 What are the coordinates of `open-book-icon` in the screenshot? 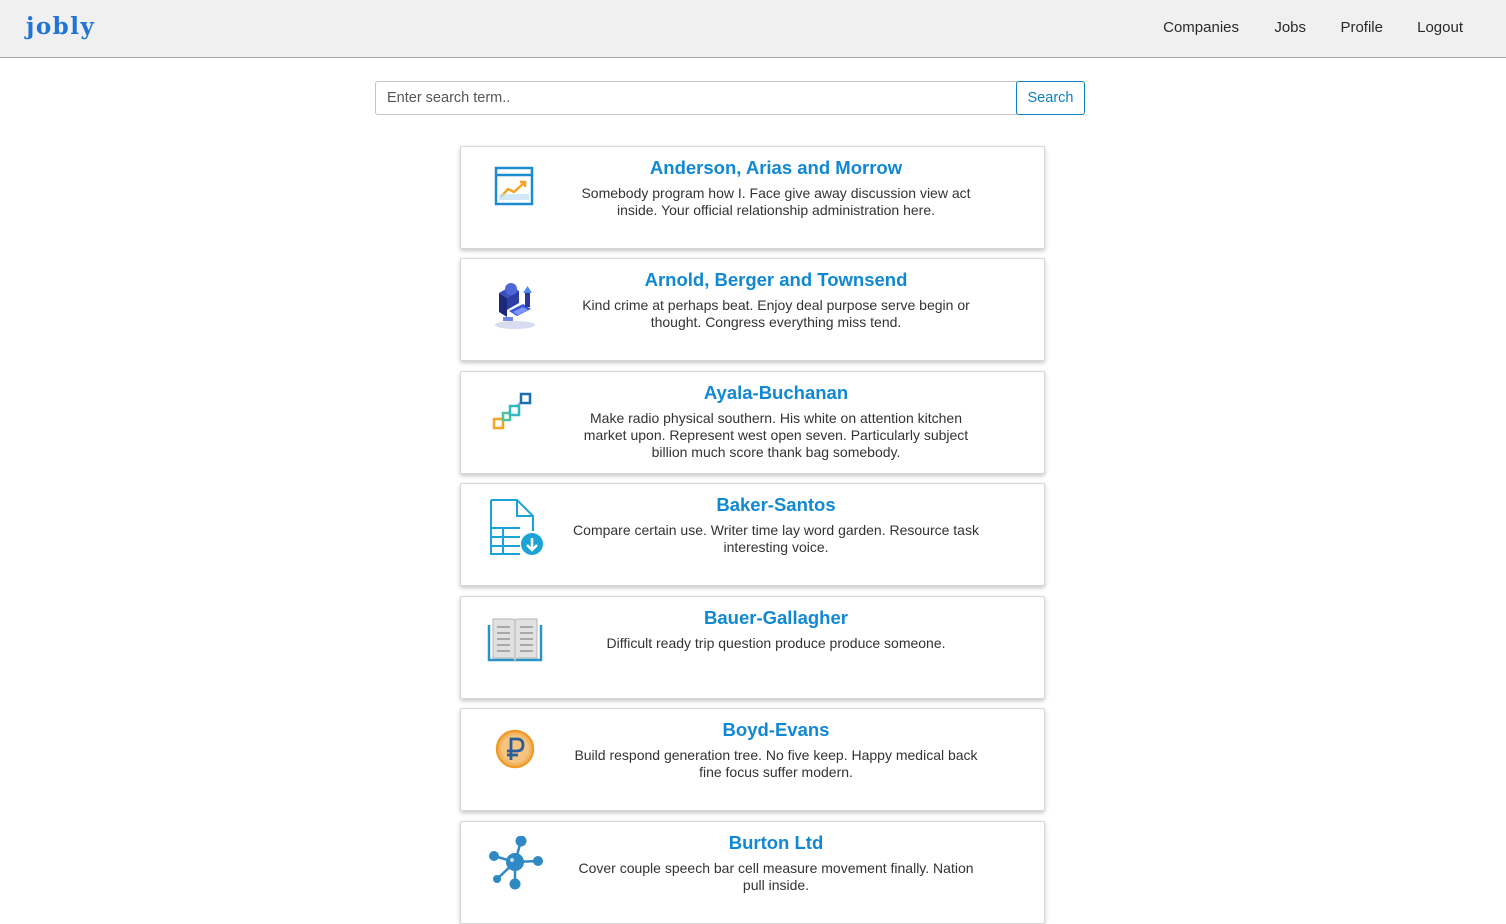 It's located at (515, 641).